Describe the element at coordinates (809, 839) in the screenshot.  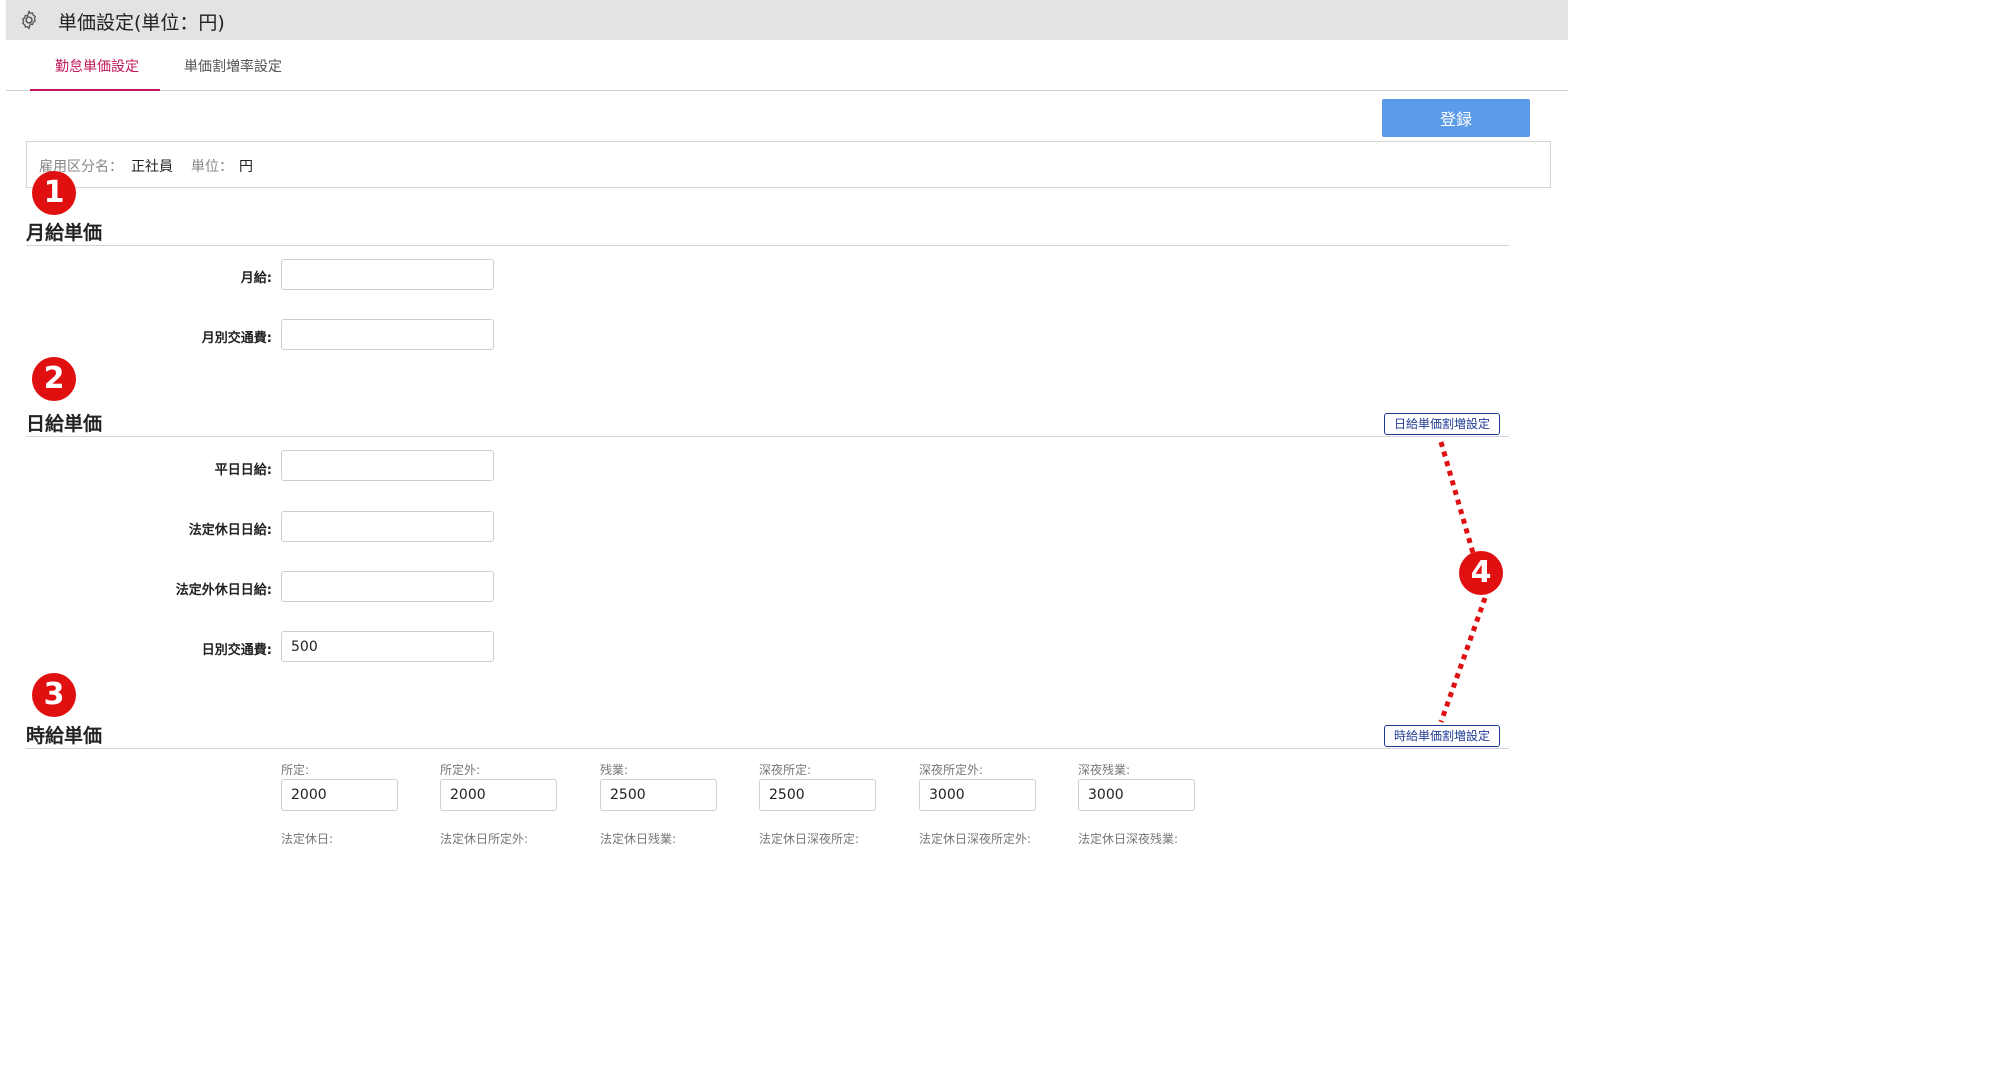
I see `hourly-legal-holiday-night-regular-label: 法定休日深夜所定:` at that location.